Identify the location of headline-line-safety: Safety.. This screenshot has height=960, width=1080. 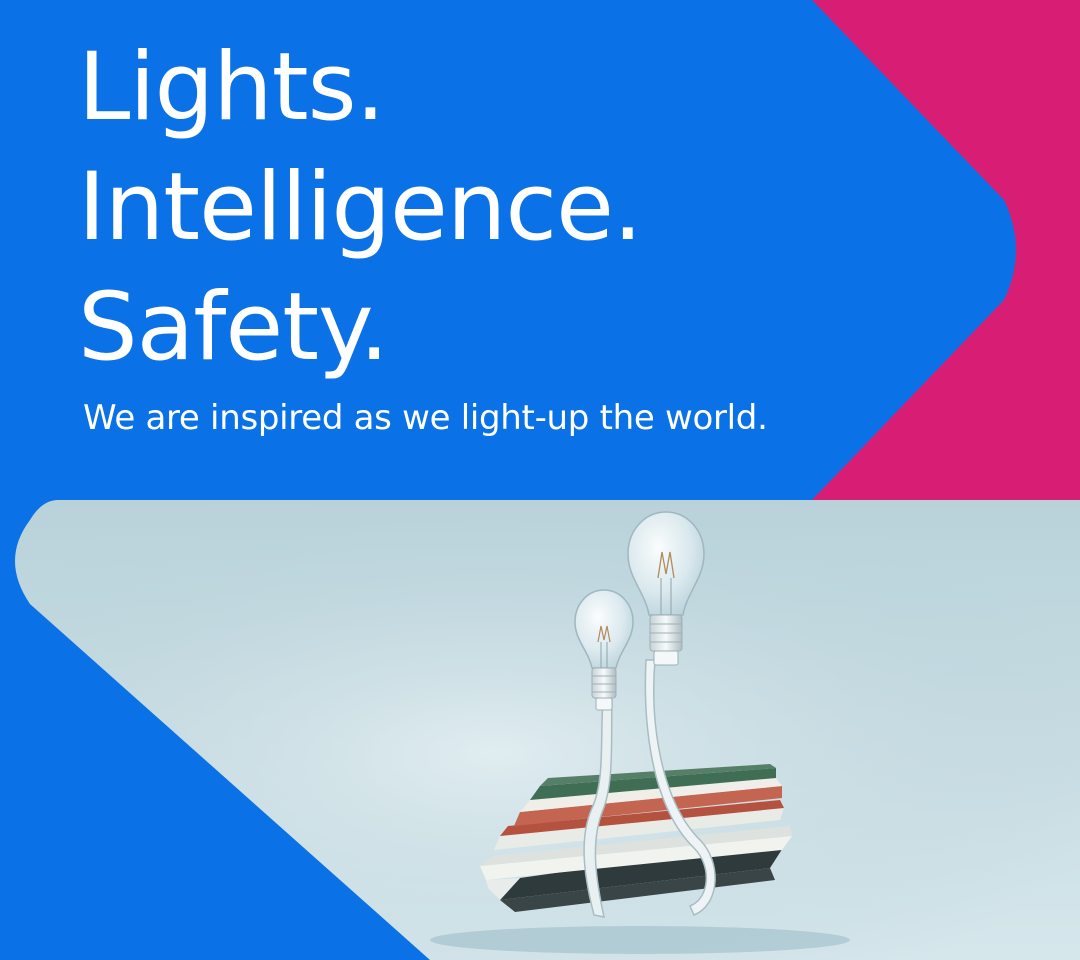
(233, 327).